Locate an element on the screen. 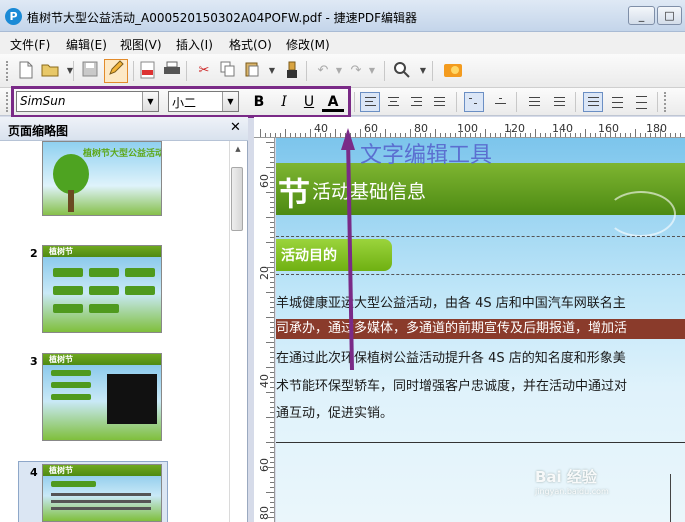  print-icon is located at coordinates (172, 71).